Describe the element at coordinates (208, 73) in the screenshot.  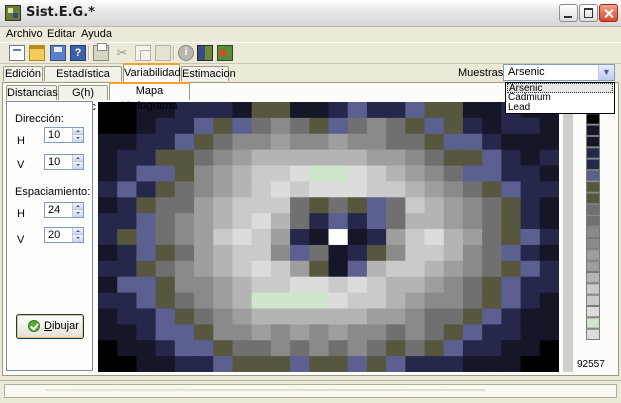
I see `tab-estimacion: Estimacion` at that location.